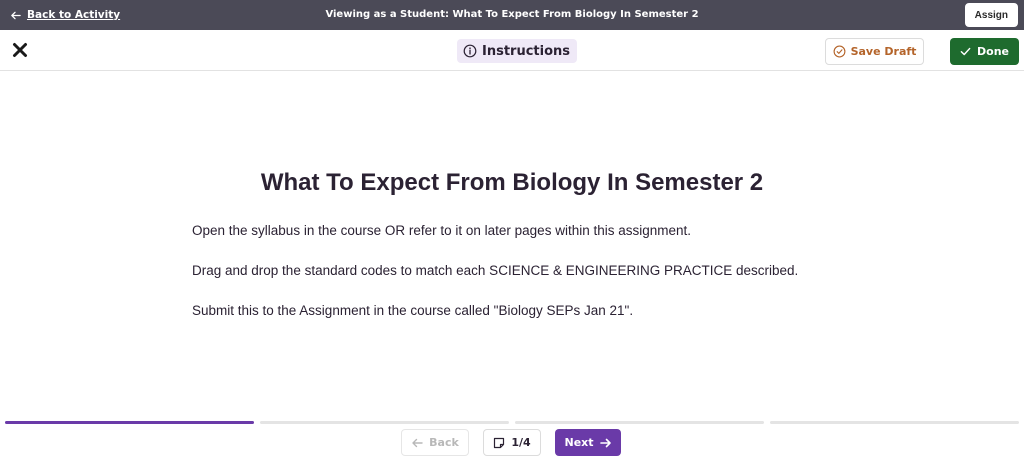  Describe the element at coordinates (839, 51) in the screenshot. I see `check-circle-icon` at that location.